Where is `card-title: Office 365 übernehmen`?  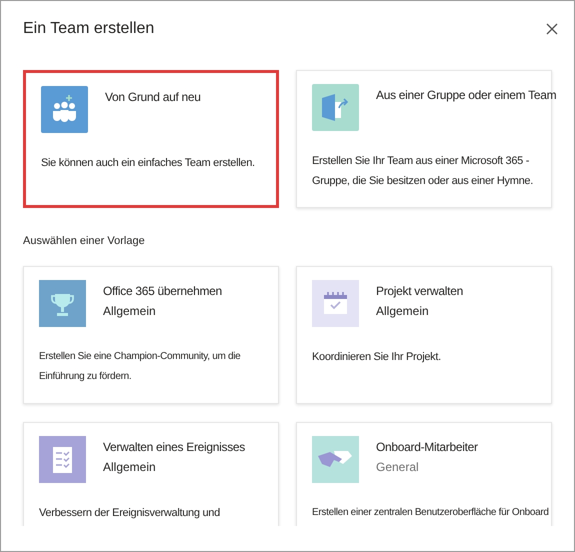 card-title: Office 365 übernehmen is located at coordinates (162, 290).